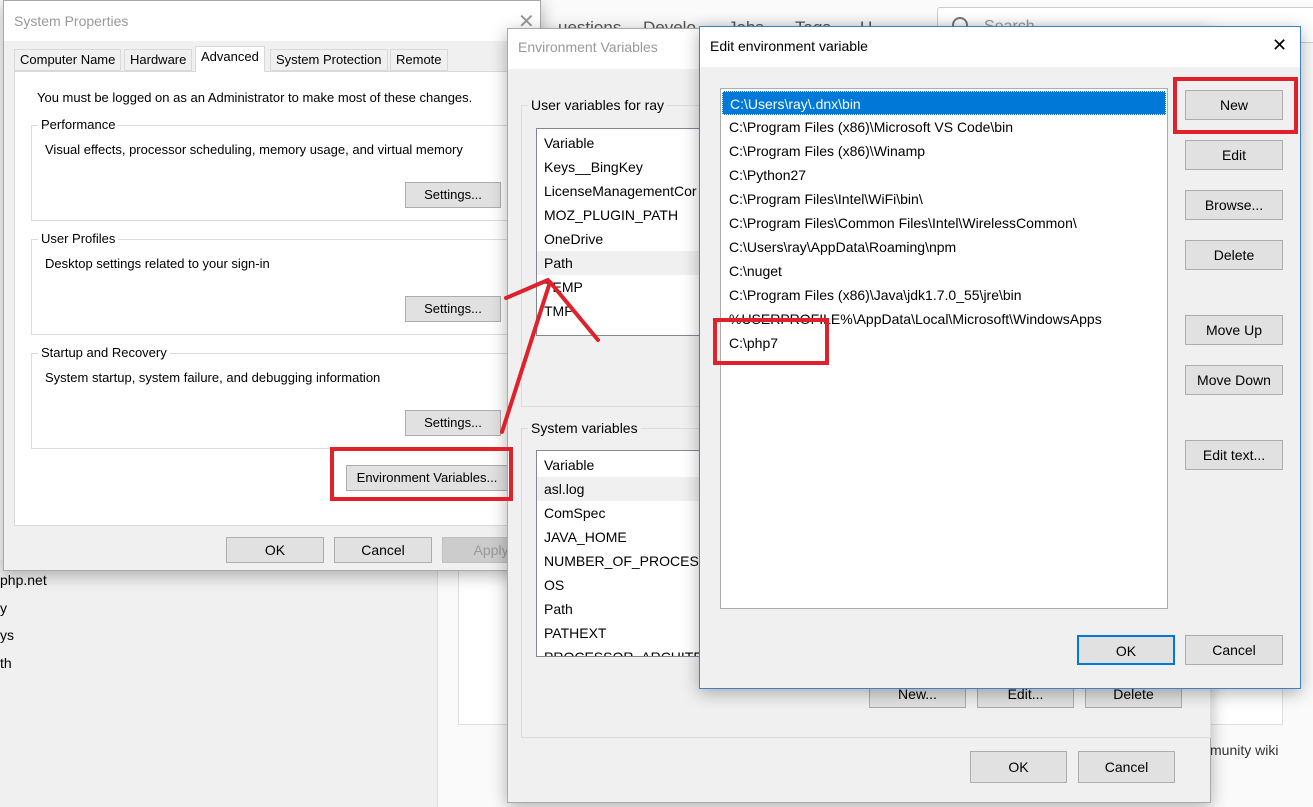 This screenshot has width=1313, height=807. I want to click on arrow-to-path, so click(527, 289).